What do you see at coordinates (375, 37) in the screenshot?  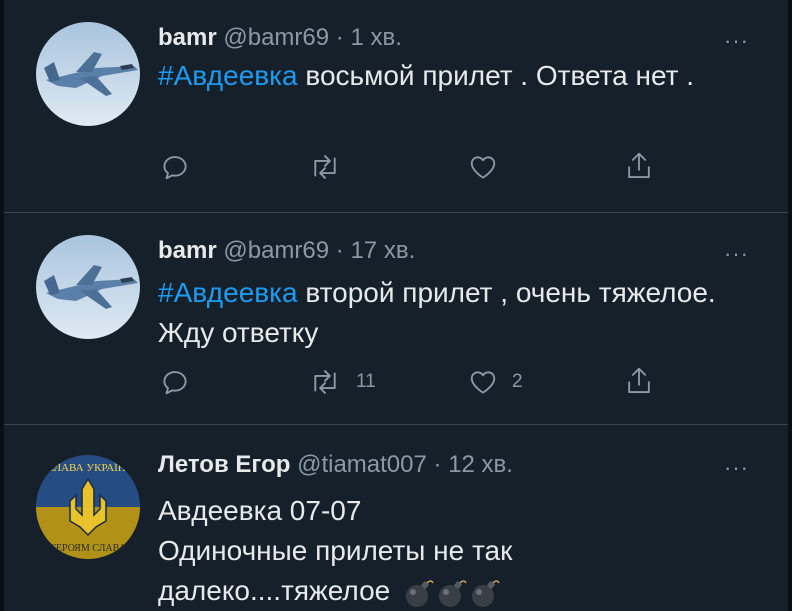 I see `timestamp: 1 хв.` at bounding box center [375, 37].